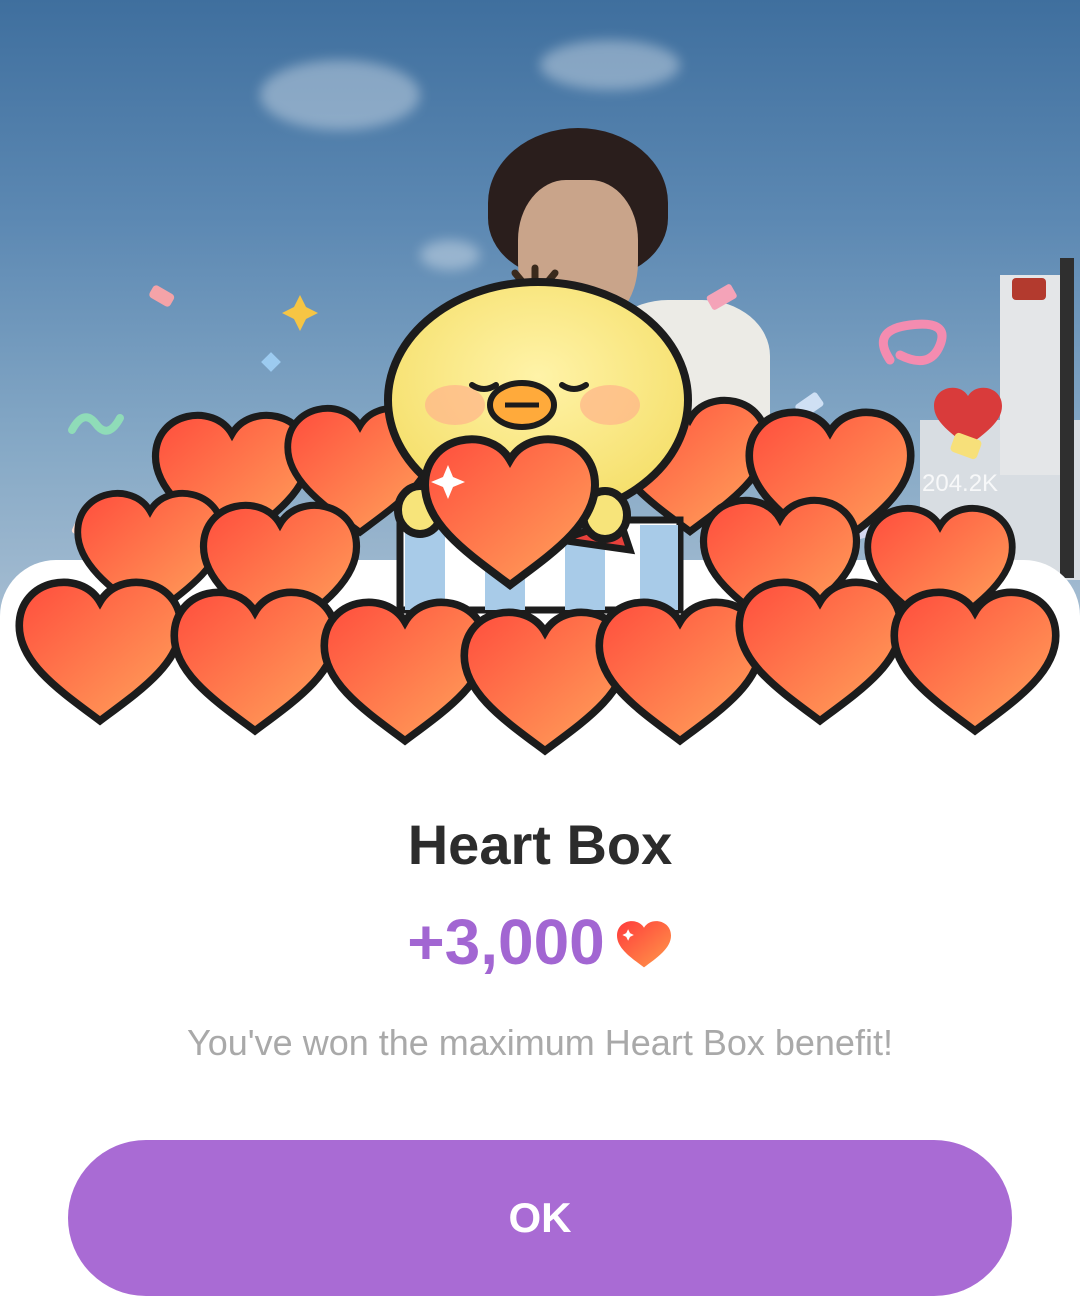 The width and height of the screenshot is (1080, 1296). I want to click on reward-amount: +3,000, so click(506, 942).